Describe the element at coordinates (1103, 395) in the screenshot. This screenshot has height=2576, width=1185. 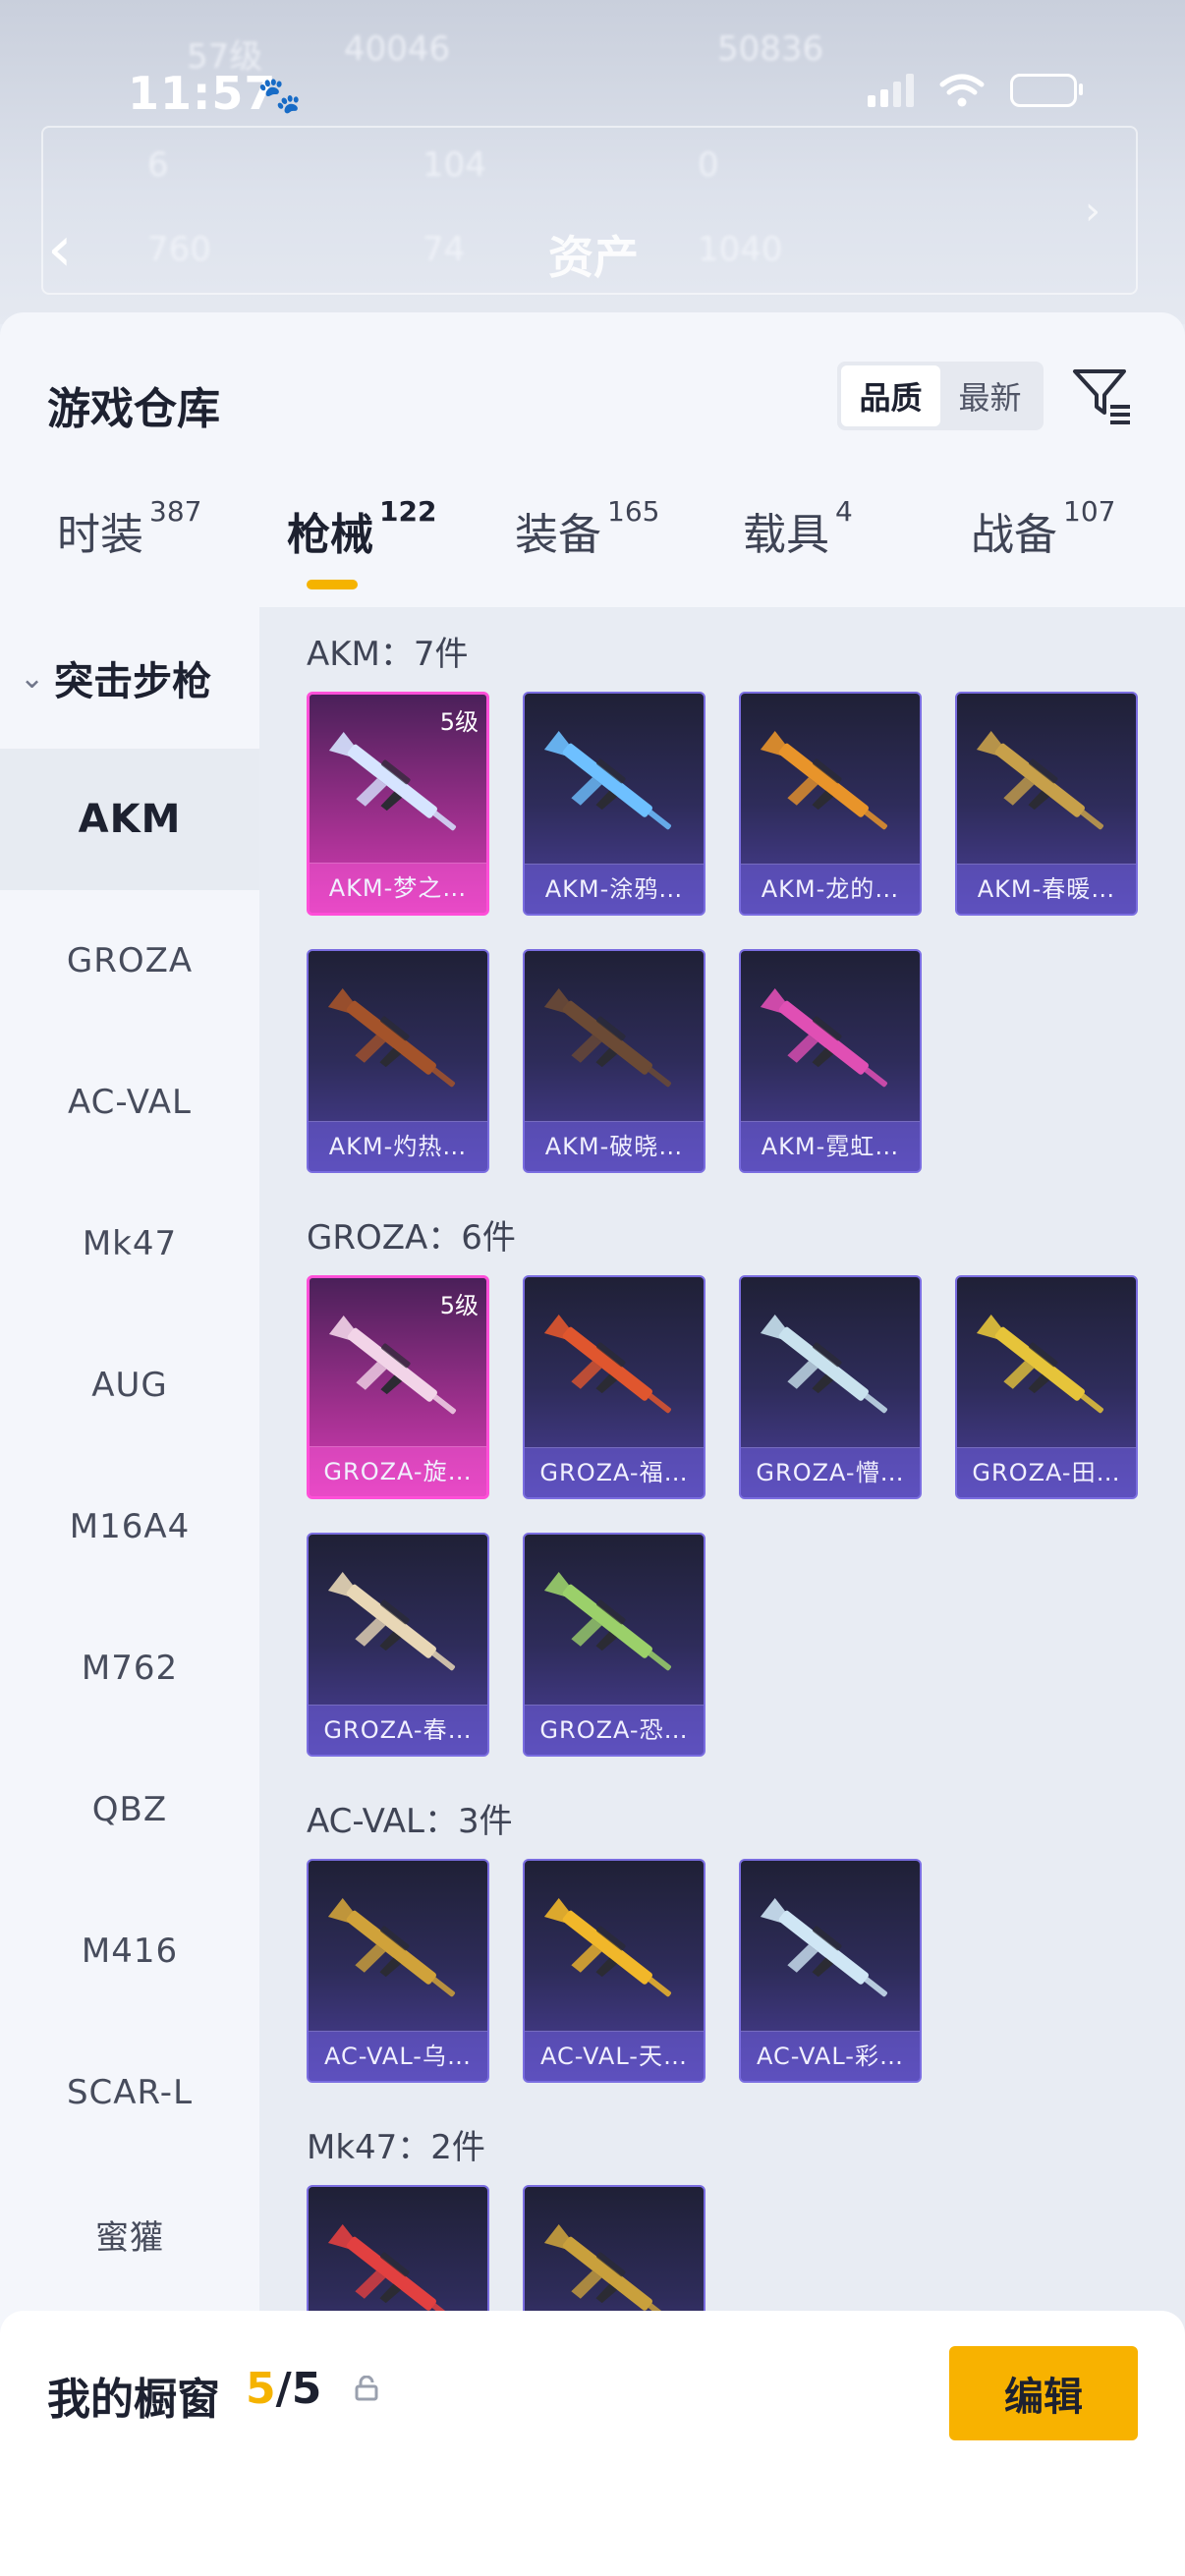
I see `filter-icon` at that location.